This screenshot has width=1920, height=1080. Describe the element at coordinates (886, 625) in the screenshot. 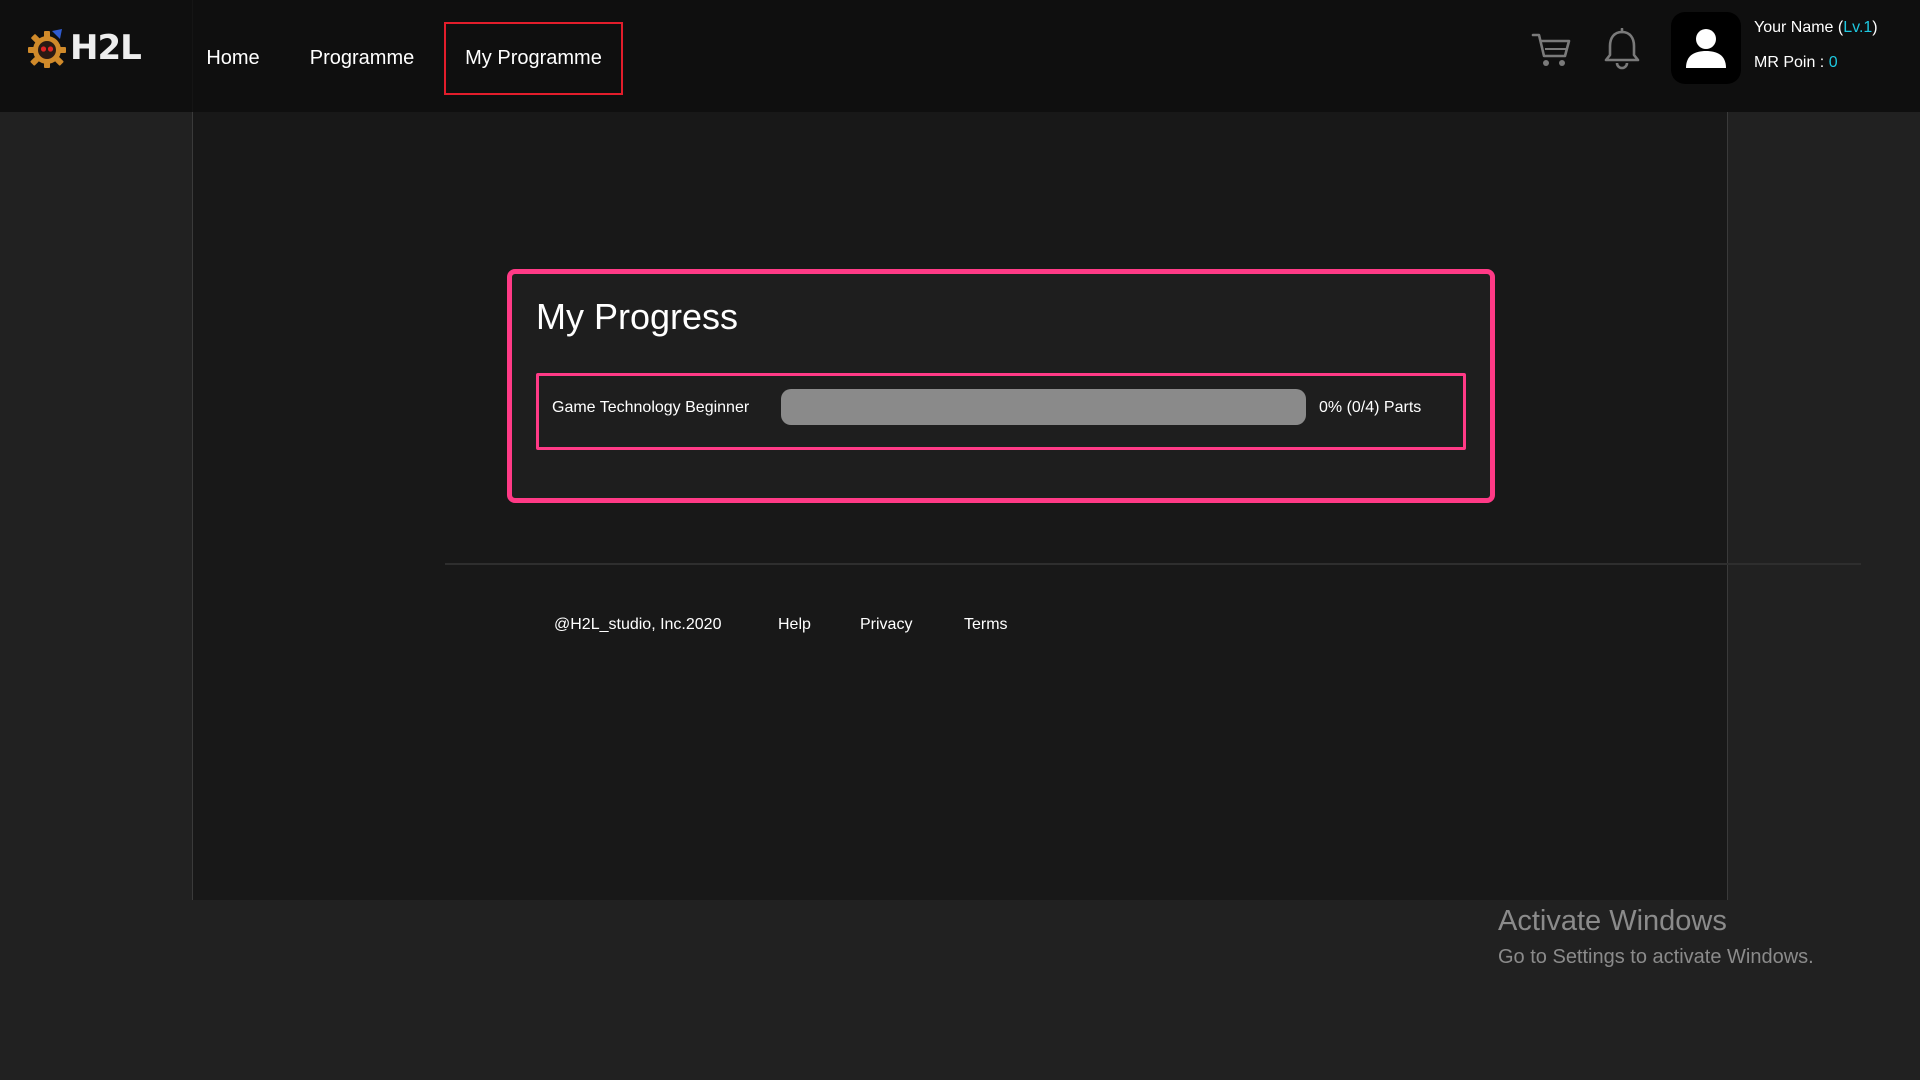

I see `footer-privacy-link: Privacy` at that location.